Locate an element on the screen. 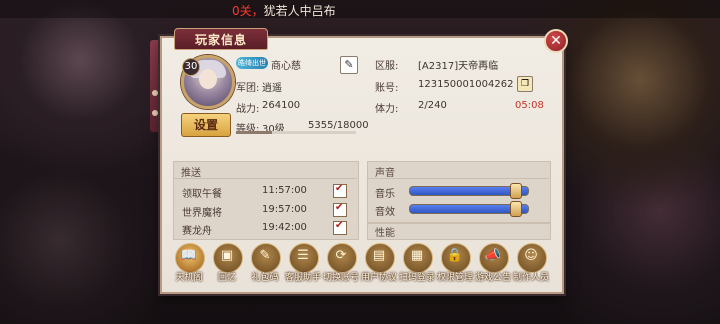 This screenshot has width=720, height=324. stamina-label: 体力: is located at coordinates (387, 109).